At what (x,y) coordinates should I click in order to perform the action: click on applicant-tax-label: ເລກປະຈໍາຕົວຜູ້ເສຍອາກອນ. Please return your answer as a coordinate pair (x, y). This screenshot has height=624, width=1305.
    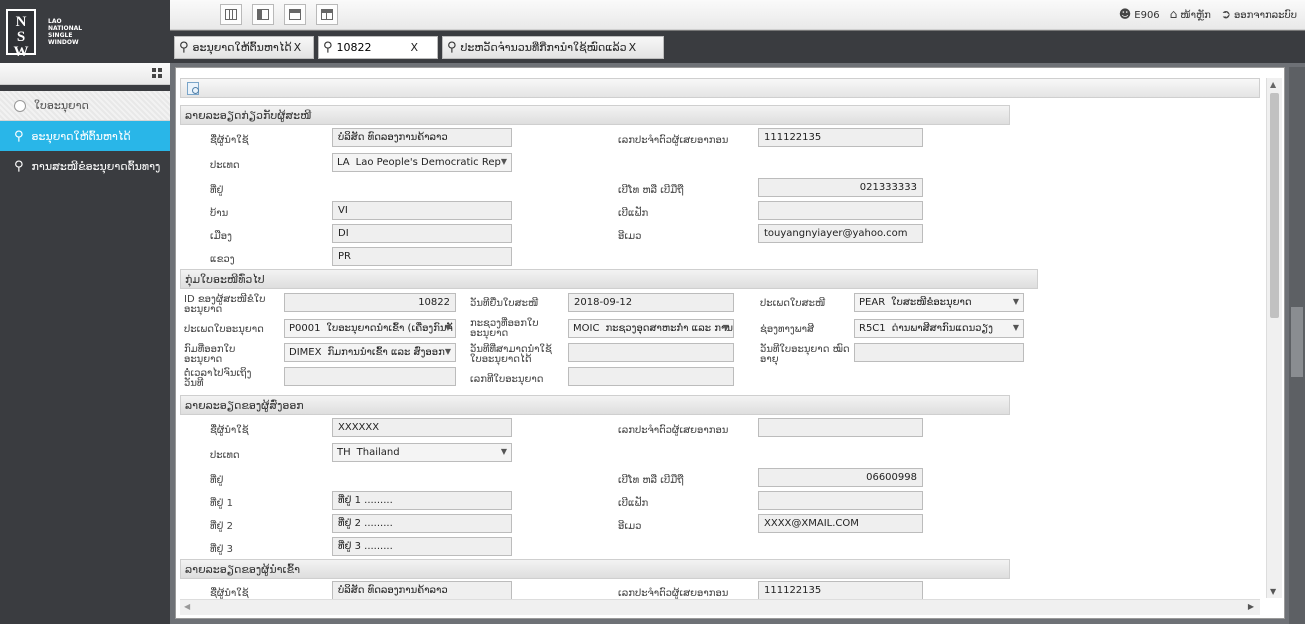
    Looking at the image, I should click on (673, 140).